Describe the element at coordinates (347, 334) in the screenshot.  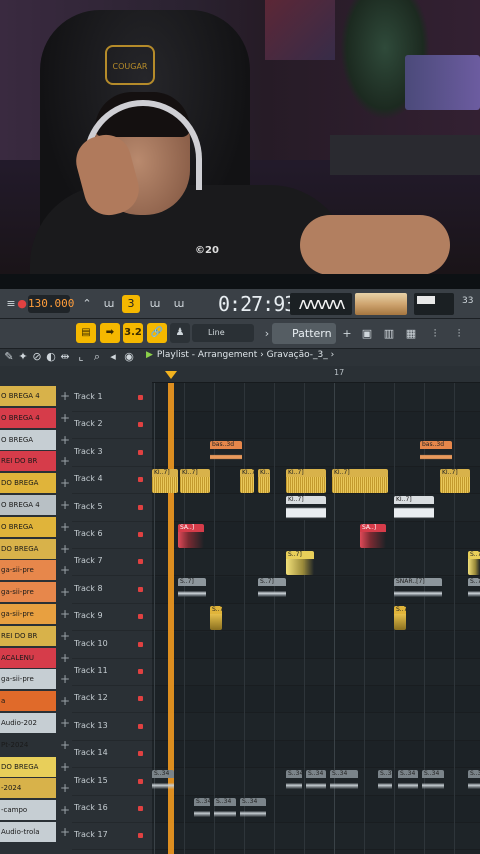
I see `add-pattern-icon: +` at that location.